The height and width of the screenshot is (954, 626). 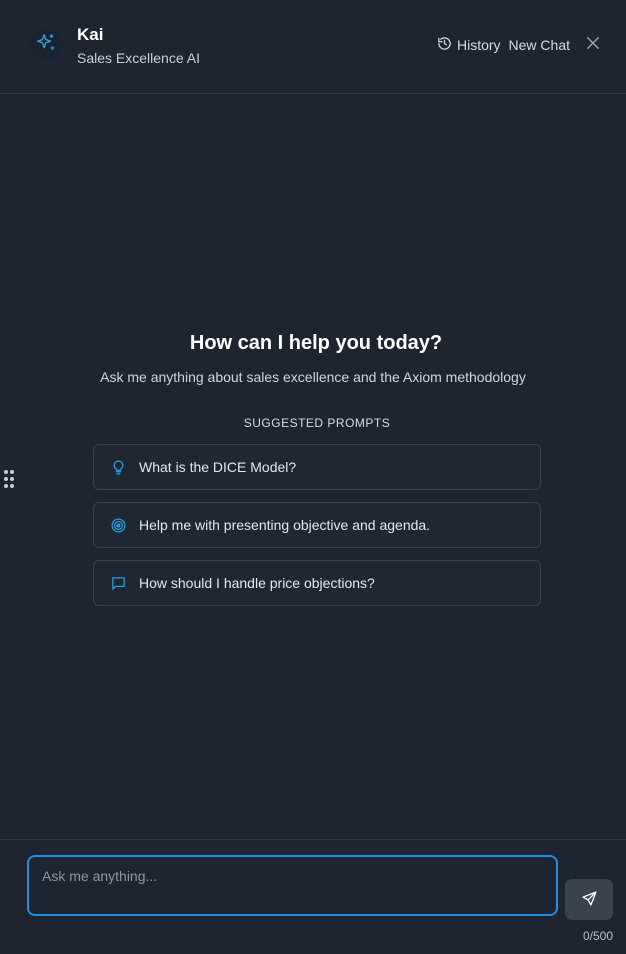 I want to click on close-button, so click(x=593, y=45).